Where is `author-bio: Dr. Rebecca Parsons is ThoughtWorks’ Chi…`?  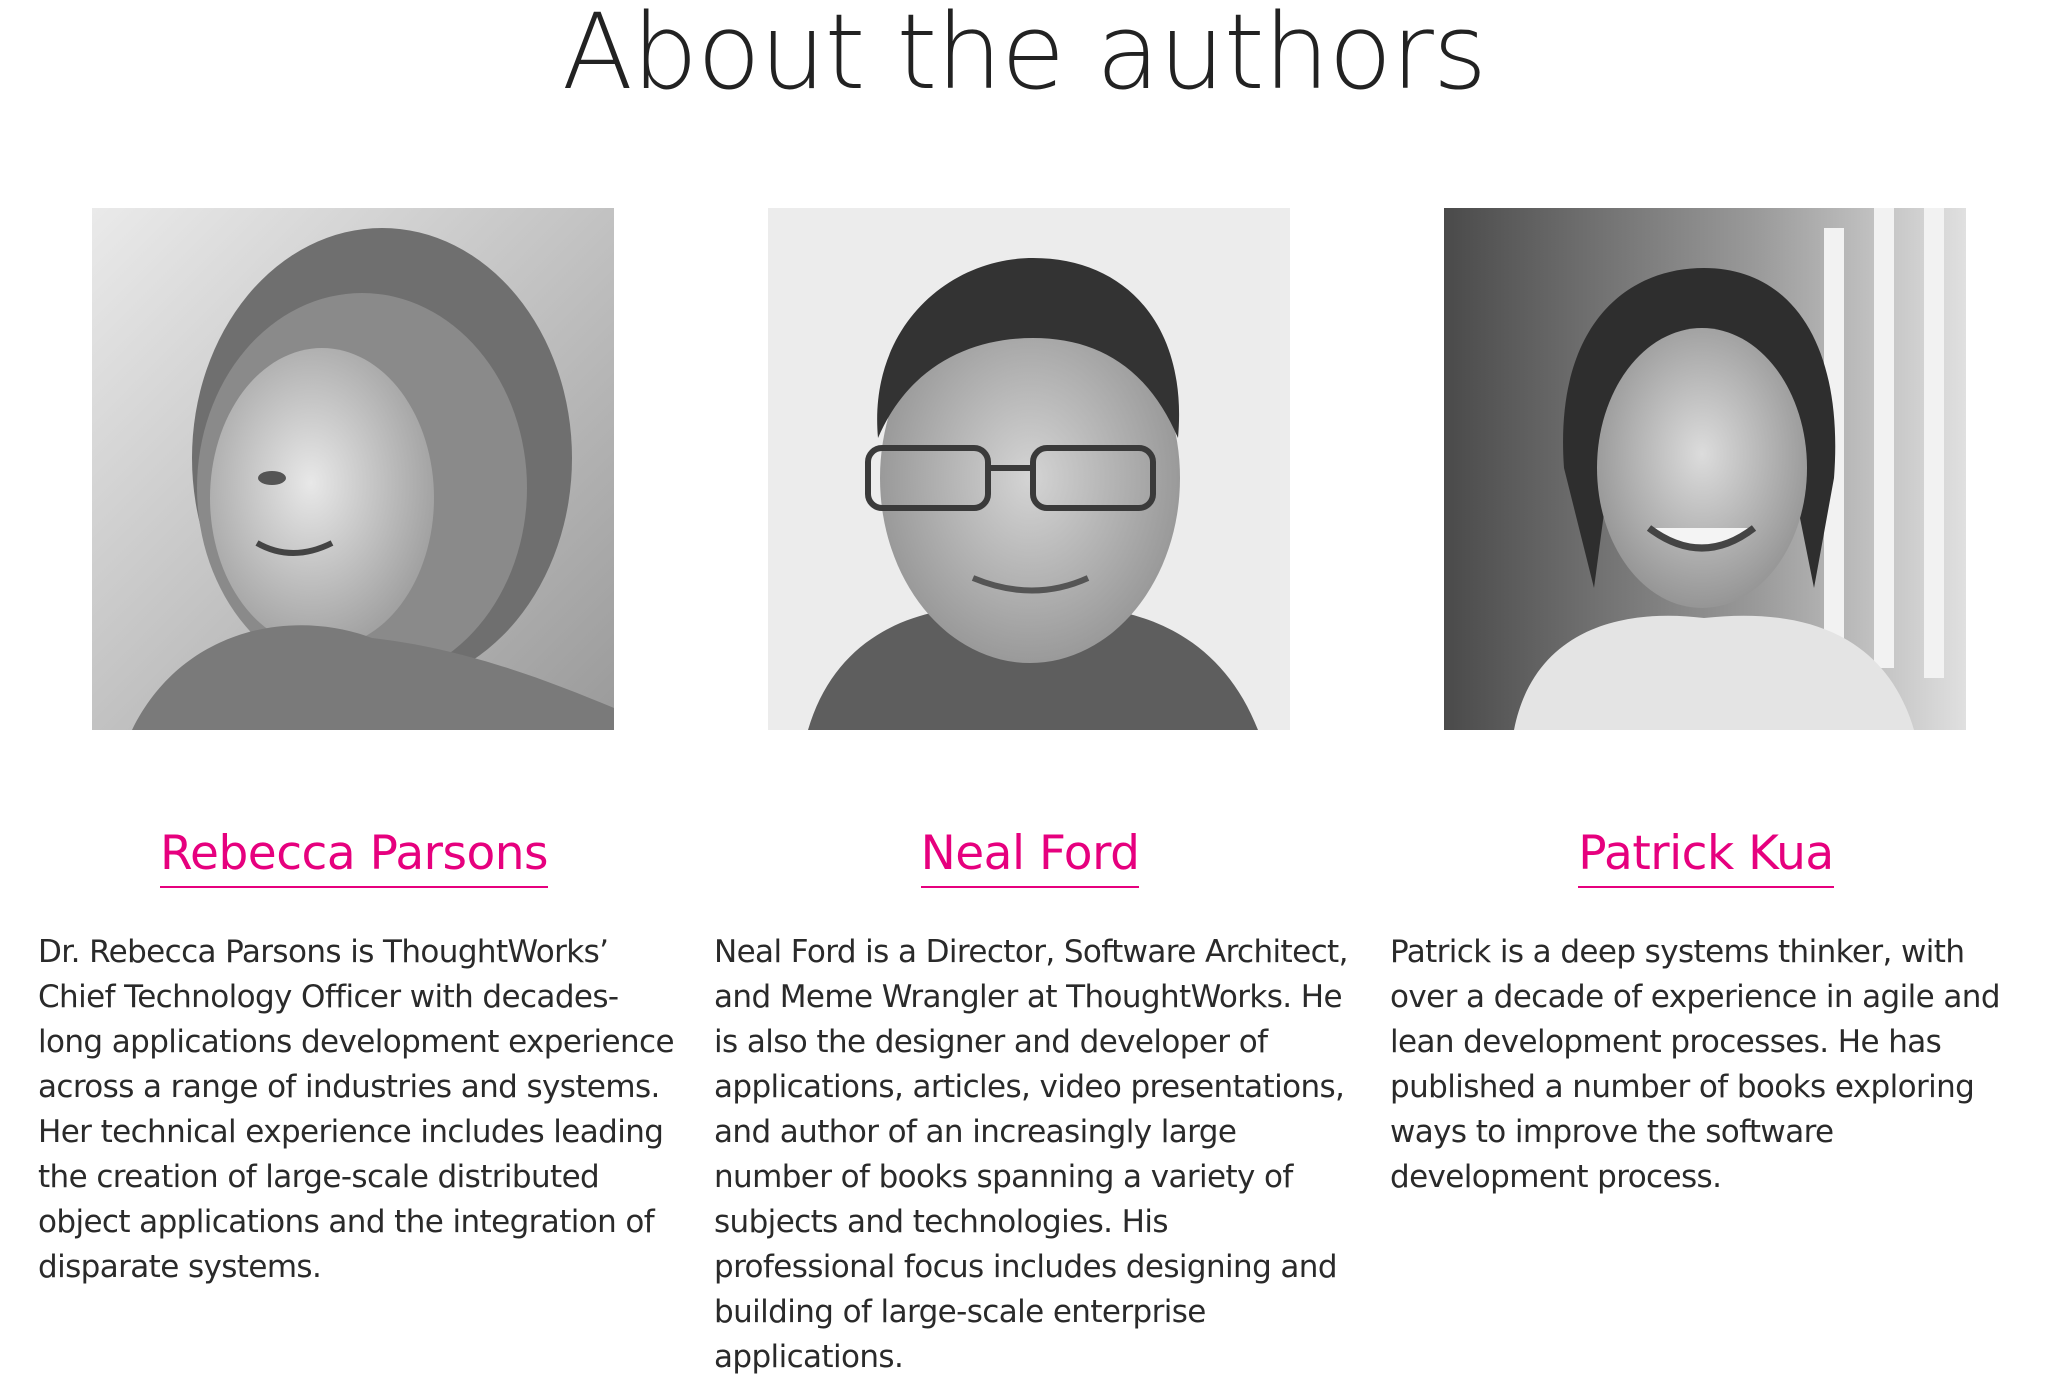
author-bio: Dr. Rebecca Parsons is ThoughtWorks’ Chi… is located at coordinates (356, 1109).